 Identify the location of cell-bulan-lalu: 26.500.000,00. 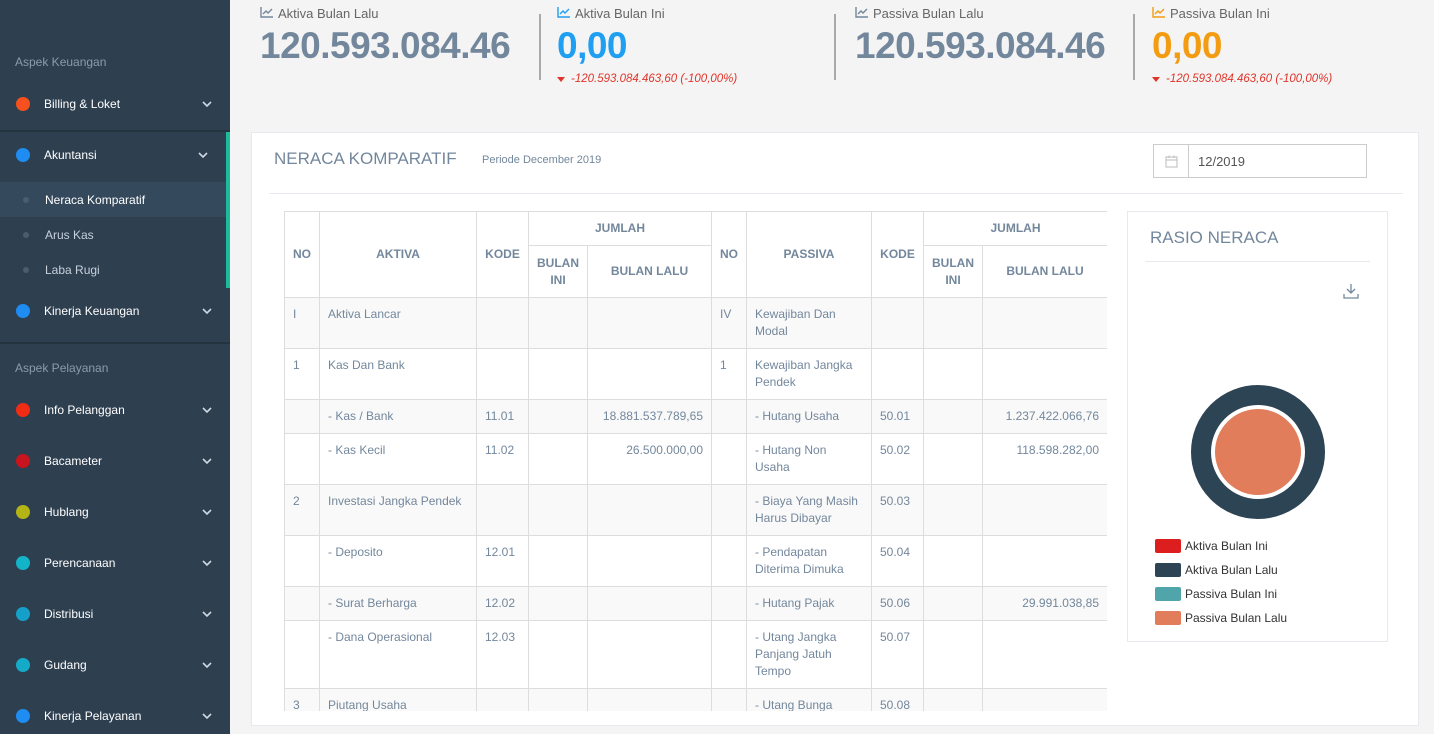
(649, 459).